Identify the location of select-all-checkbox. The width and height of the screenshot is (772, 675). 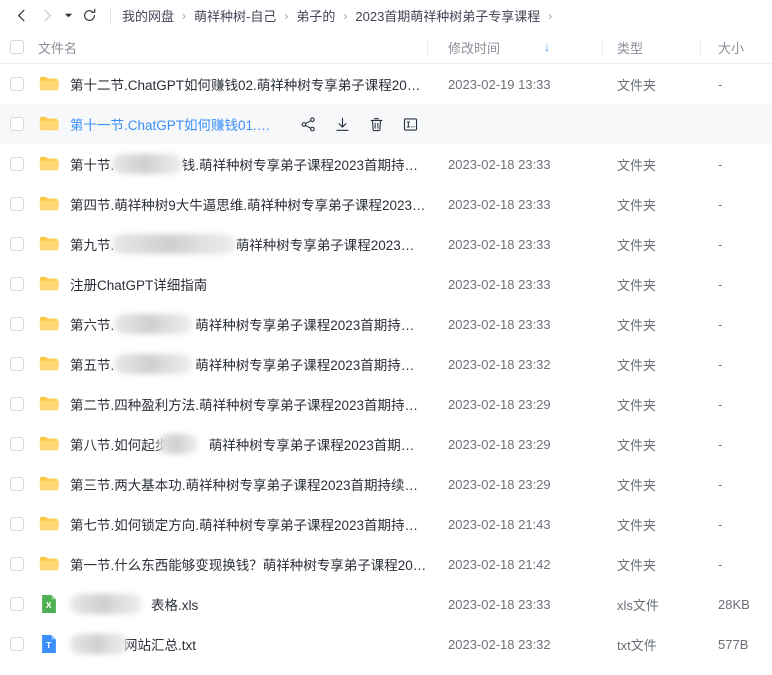
(17, 47).